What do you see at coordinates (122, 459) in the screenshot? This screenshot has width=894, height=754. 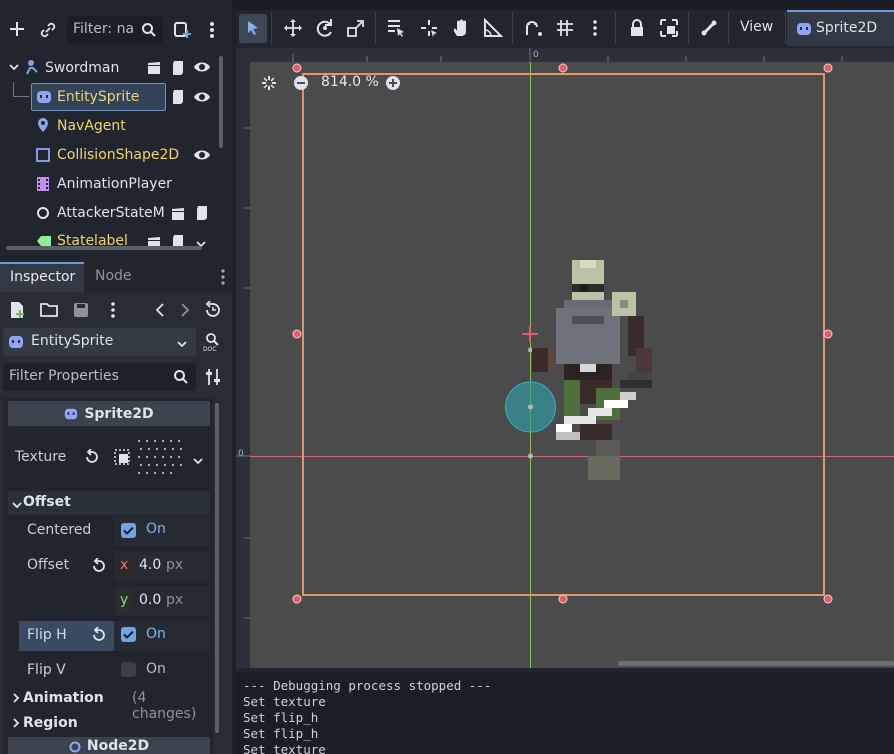 I see `texture-region-icon` at bounding box center [122, 459].